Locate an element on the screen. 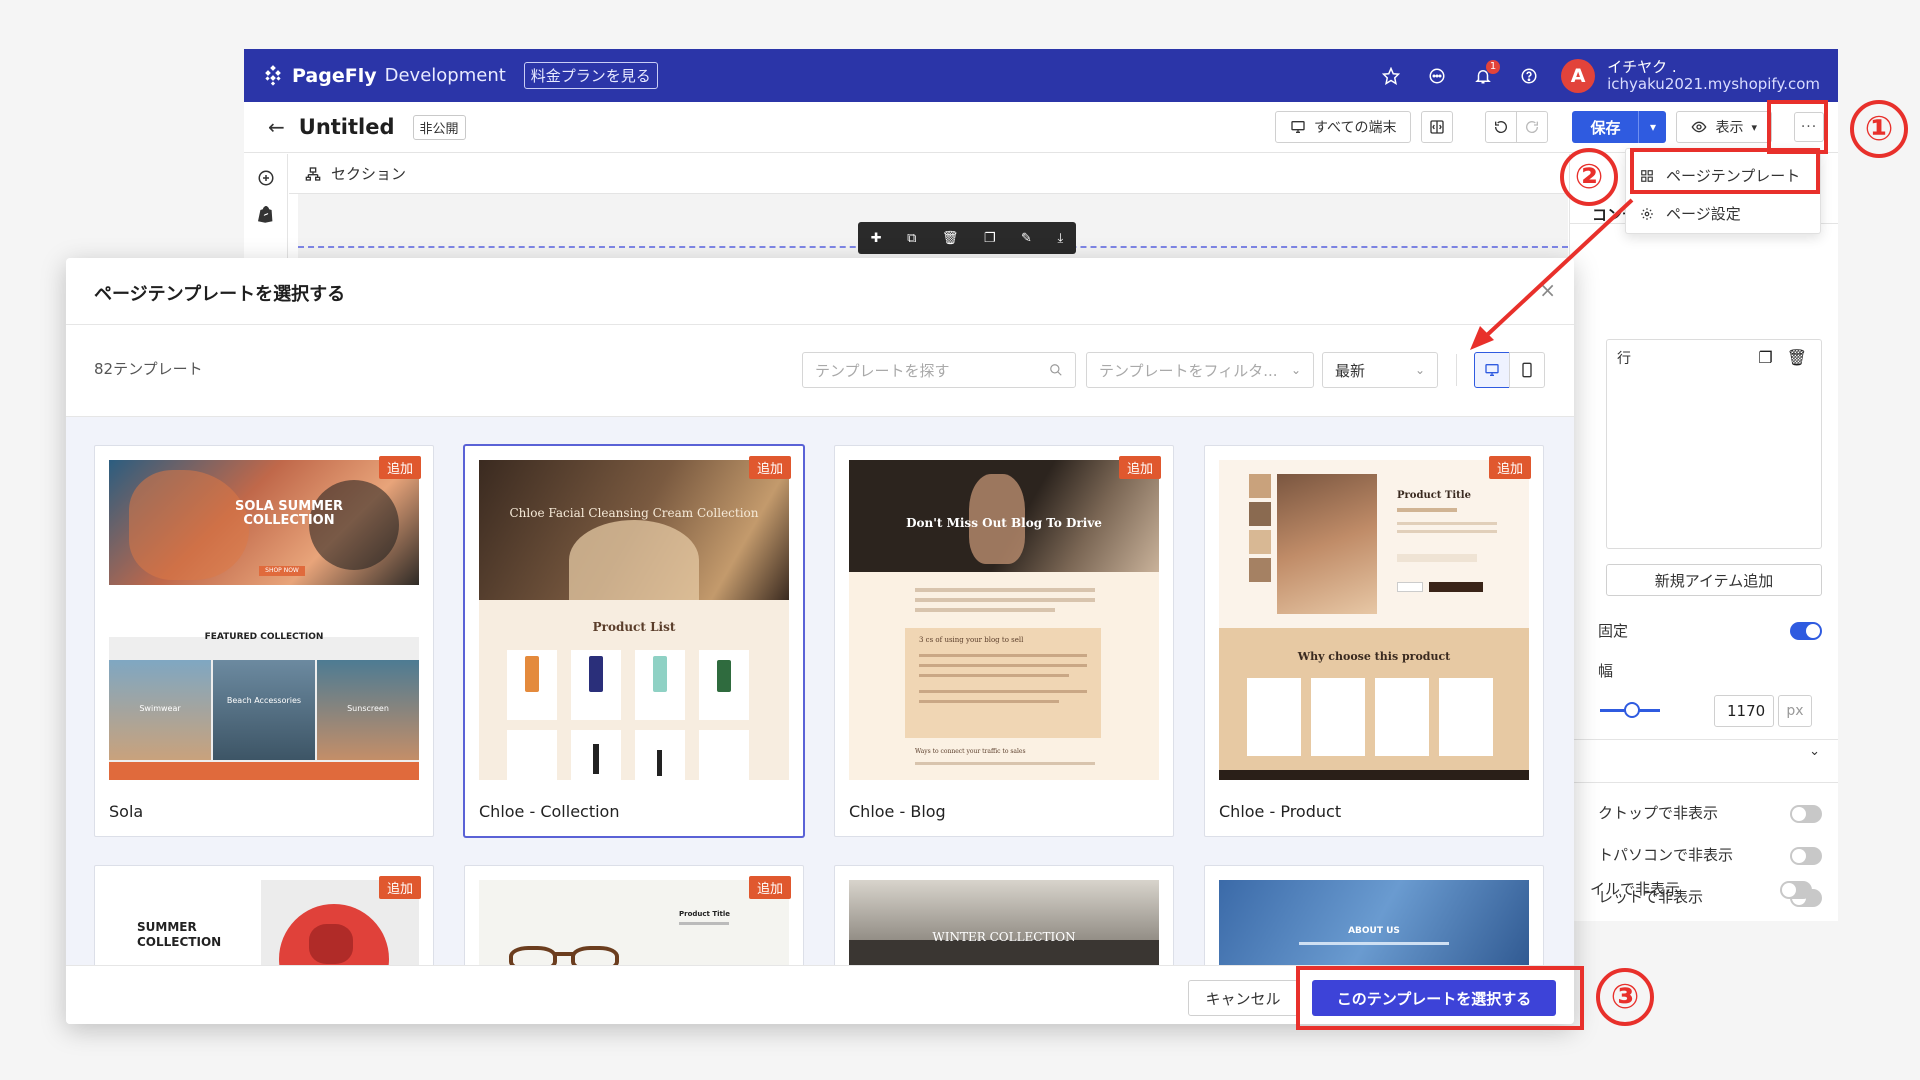 The image size is (1920, 1080). thumb-subheading: Ways to connect your traffic to sales is located at coordinates (970, 751).